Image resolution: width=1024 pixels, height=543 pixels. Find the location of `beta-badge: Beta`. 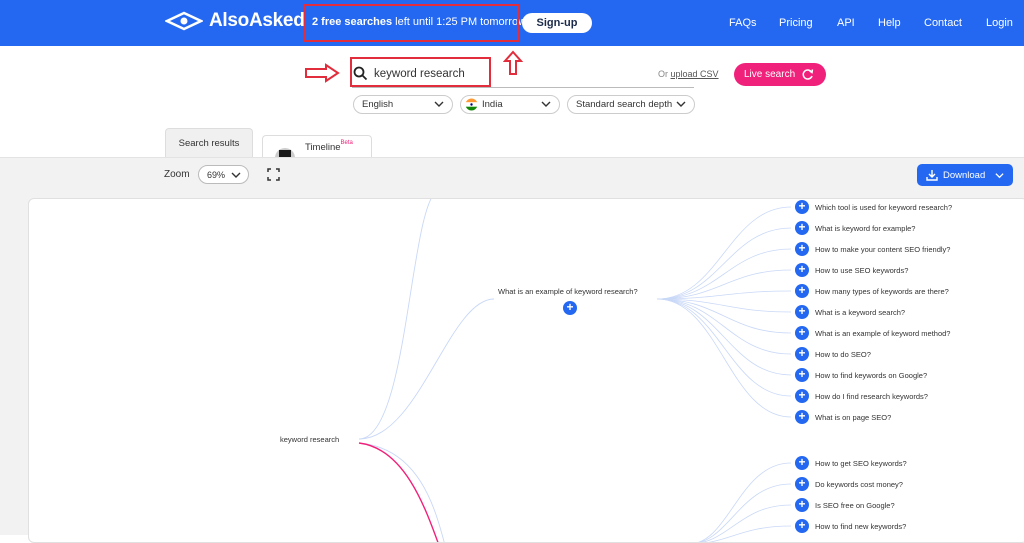

beta-badge: Beta is located at coordinates (346, 143).